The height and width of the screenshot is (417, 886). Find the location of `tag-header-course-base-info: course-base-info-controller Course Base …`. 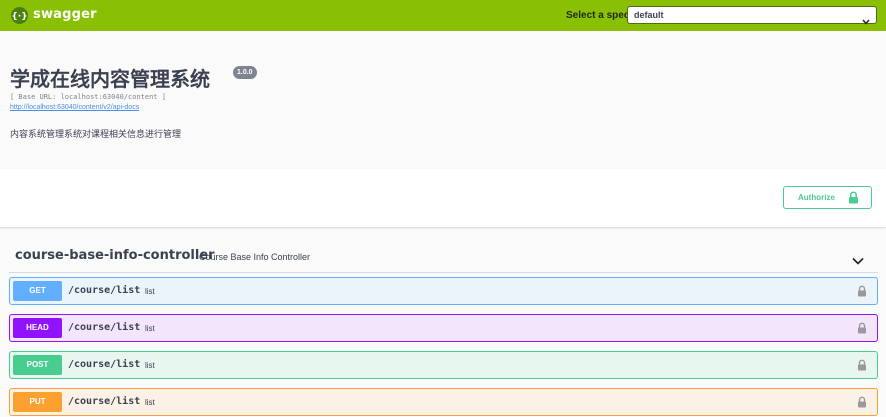

tag-header-course-base-info: course-base-info-controller Course Base … is located at coordinates (443, 256).